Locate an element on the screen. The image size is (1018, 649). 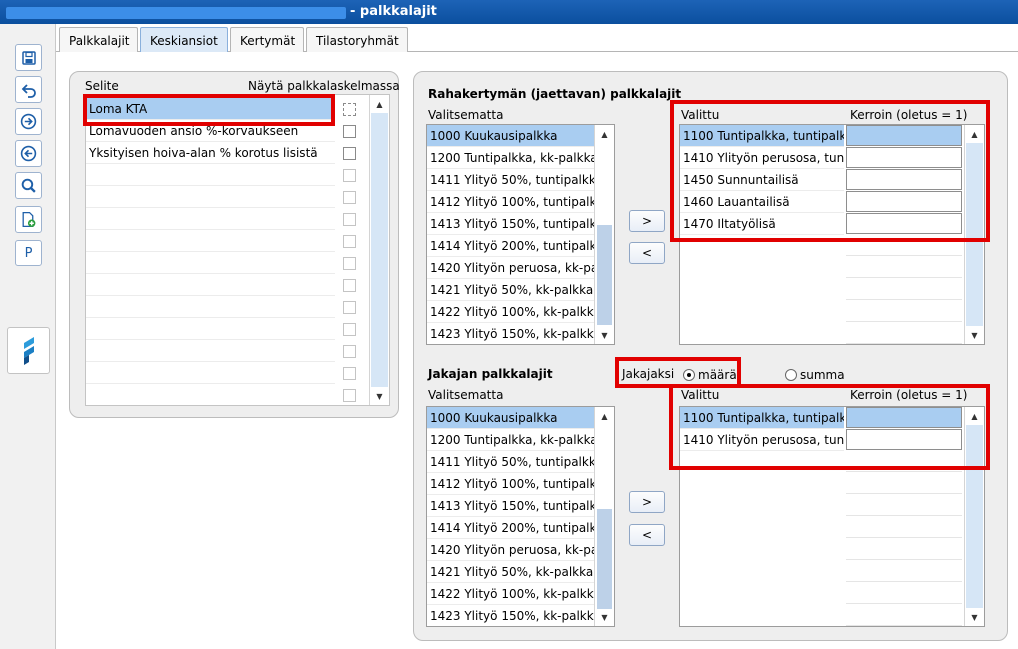
list-item-label: 1100 Tuntipalkka, tuntipalkkaisille is located at coordinates (763, 418).